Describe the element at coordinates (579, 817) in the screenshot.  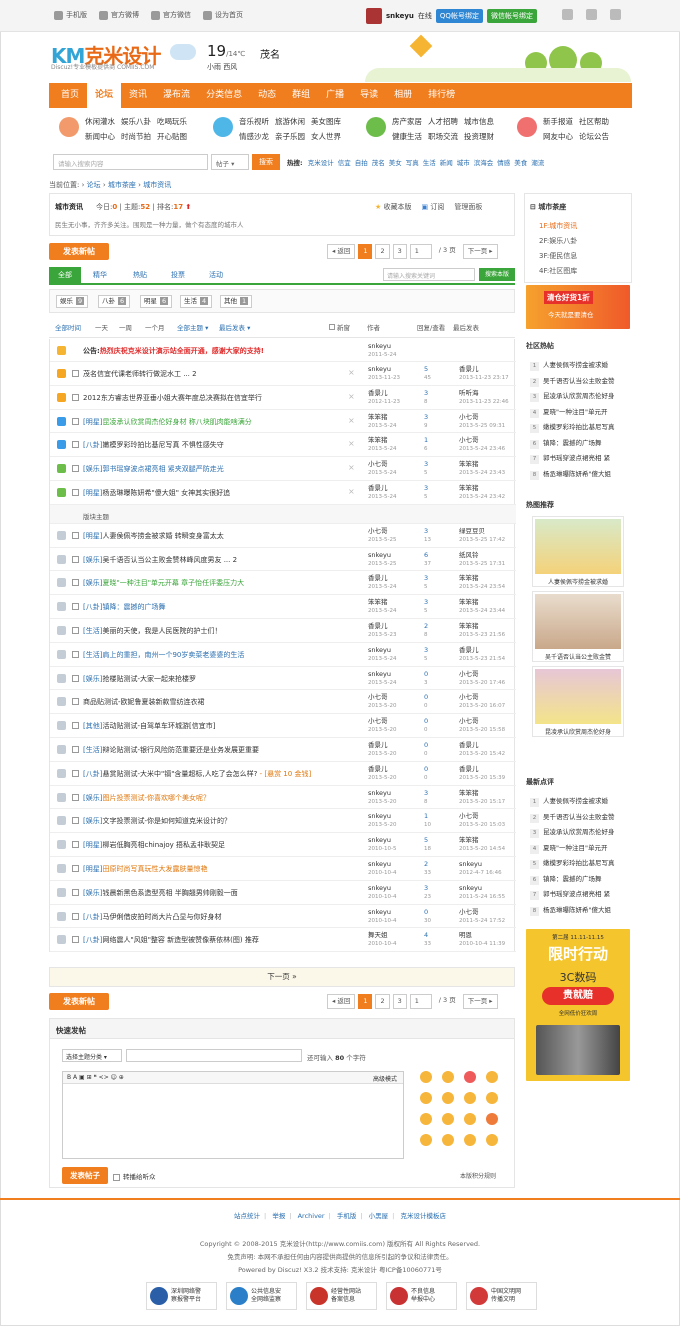
I see `sidebar-thread-title: 吴千语否认当公主败金赞` at that location.